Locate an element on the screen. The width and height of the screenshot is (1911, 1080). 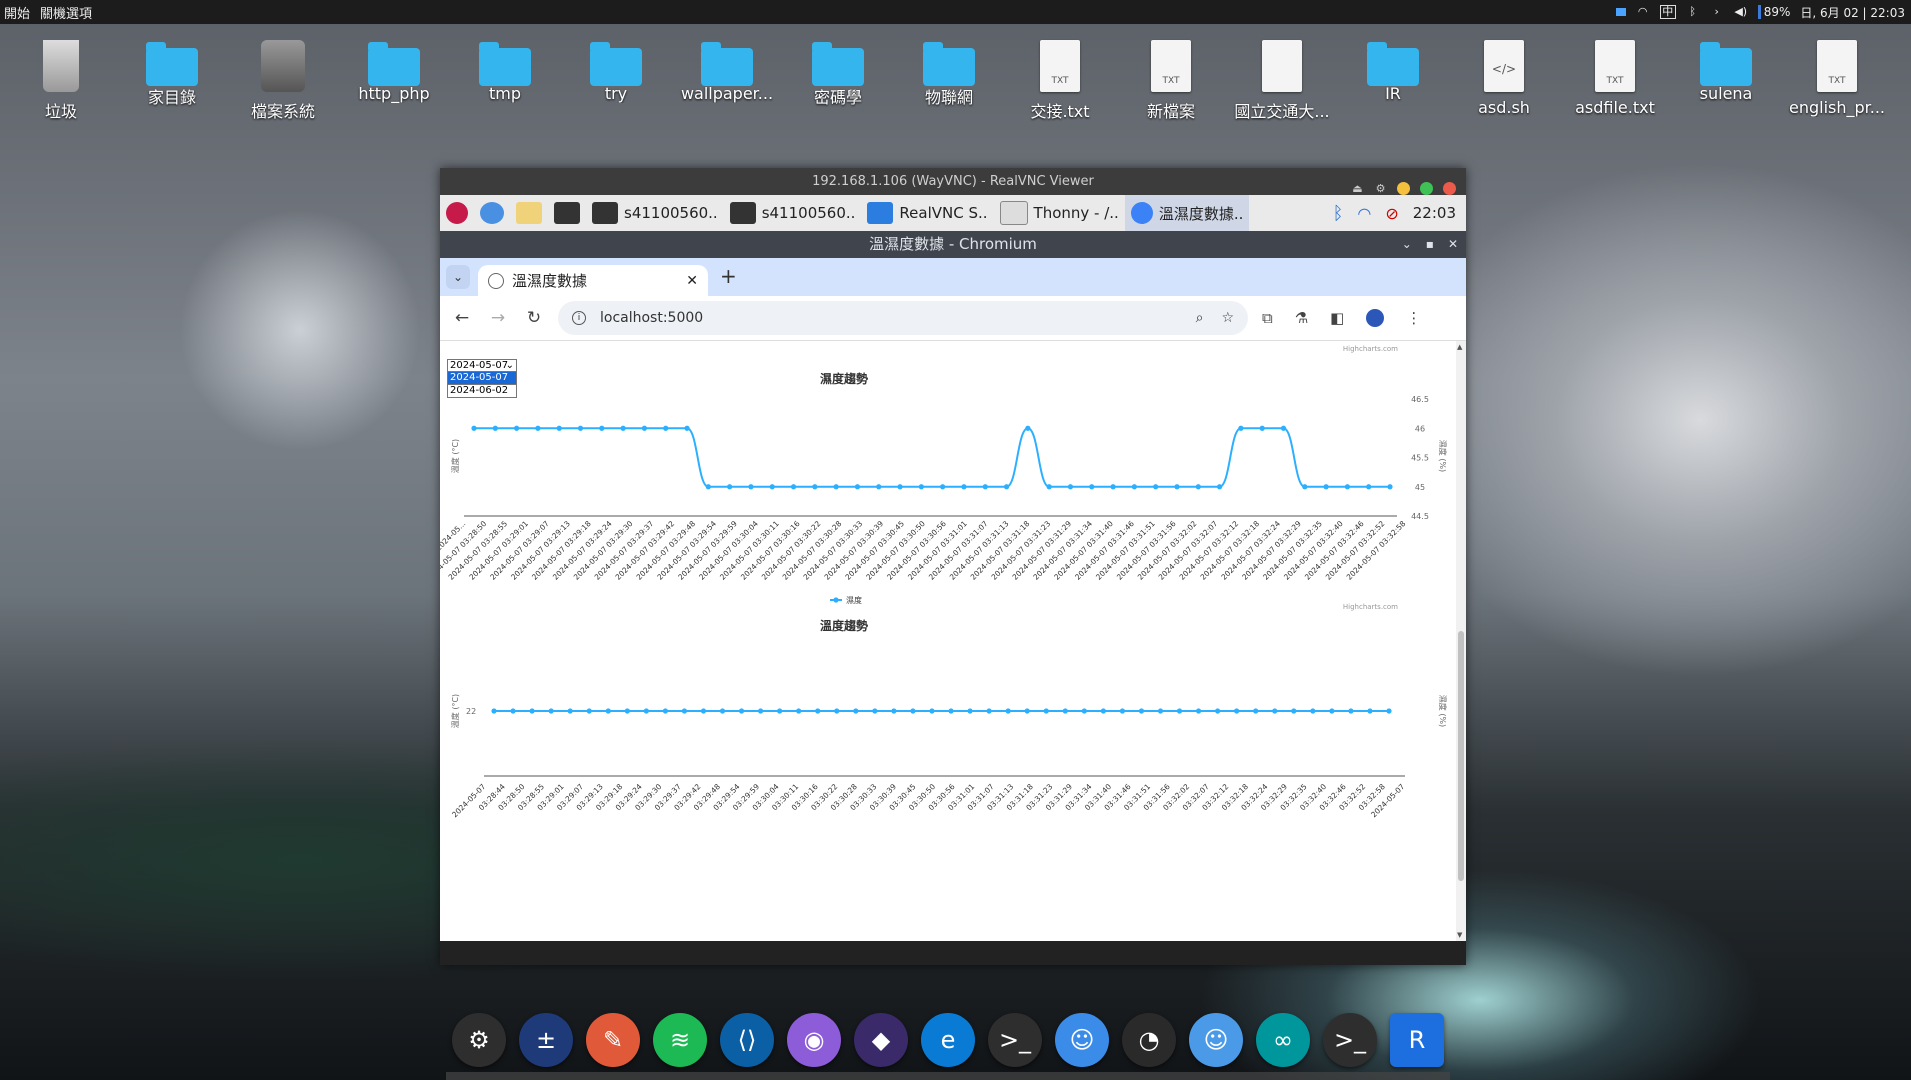
task-terminal-1: s41100560.. is located at coordinates (655, 213).